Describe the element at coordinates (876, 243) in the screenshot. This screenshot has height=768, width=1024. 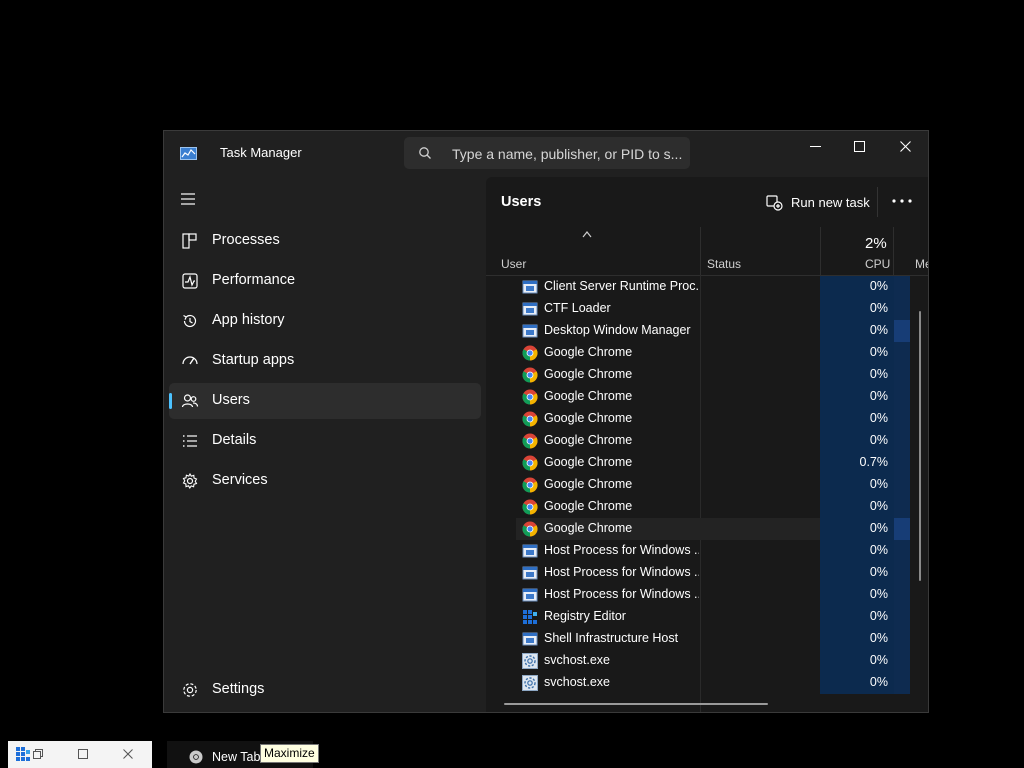
I see `column-header-cpu-total: 2%` at that location.